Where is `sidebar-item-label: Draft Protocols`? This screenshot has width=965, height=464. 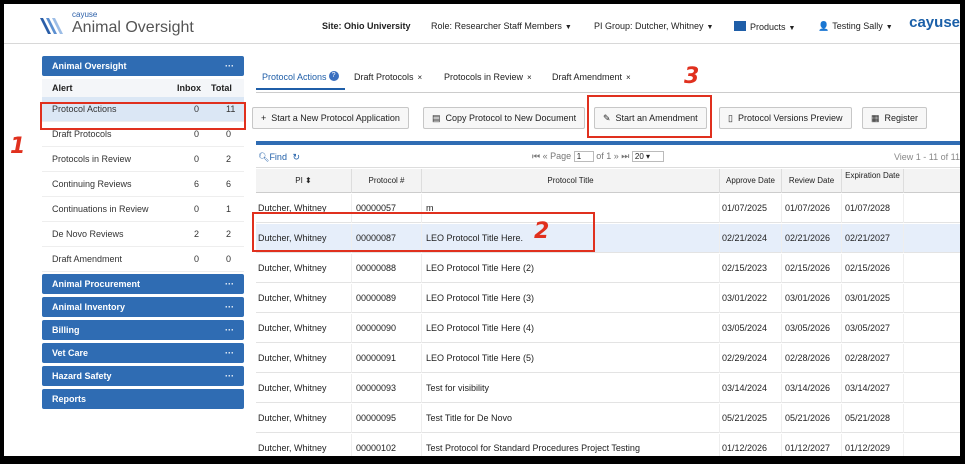
sidebar-item-label: Draft Protocols is located at coordinates (82, 134).